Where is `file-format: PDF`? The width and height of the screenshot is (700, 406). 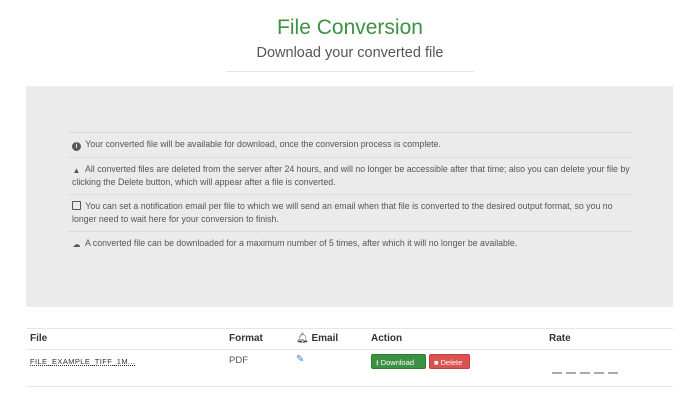
file-format: PDF is located at coordinates (238, 360).